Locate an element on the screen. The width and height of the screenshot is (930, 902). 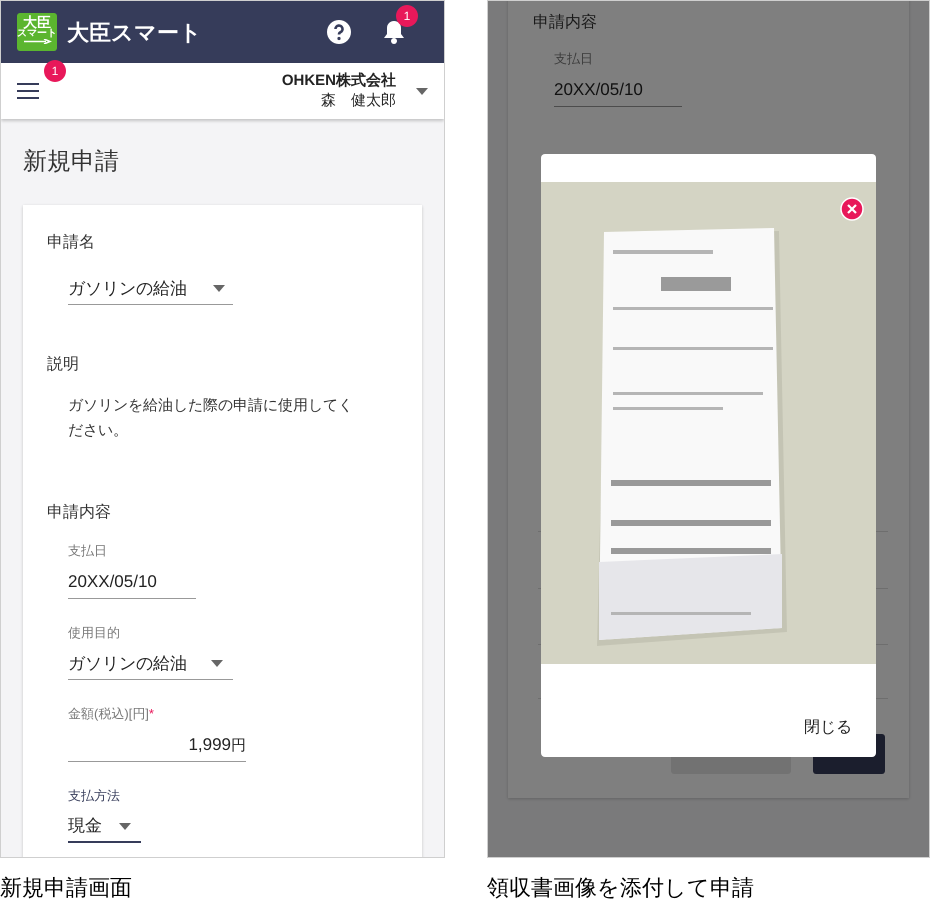
company-name: OHKEN株式会社 is located at coordinates (339, 81).